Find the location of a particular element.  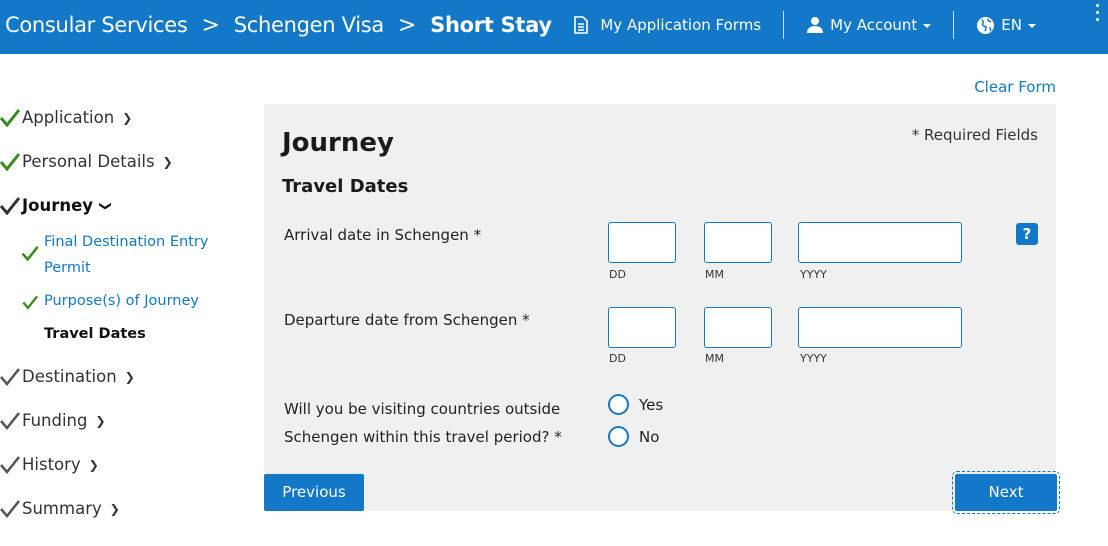

more-options-icon is located at coordinates (1098, 14).